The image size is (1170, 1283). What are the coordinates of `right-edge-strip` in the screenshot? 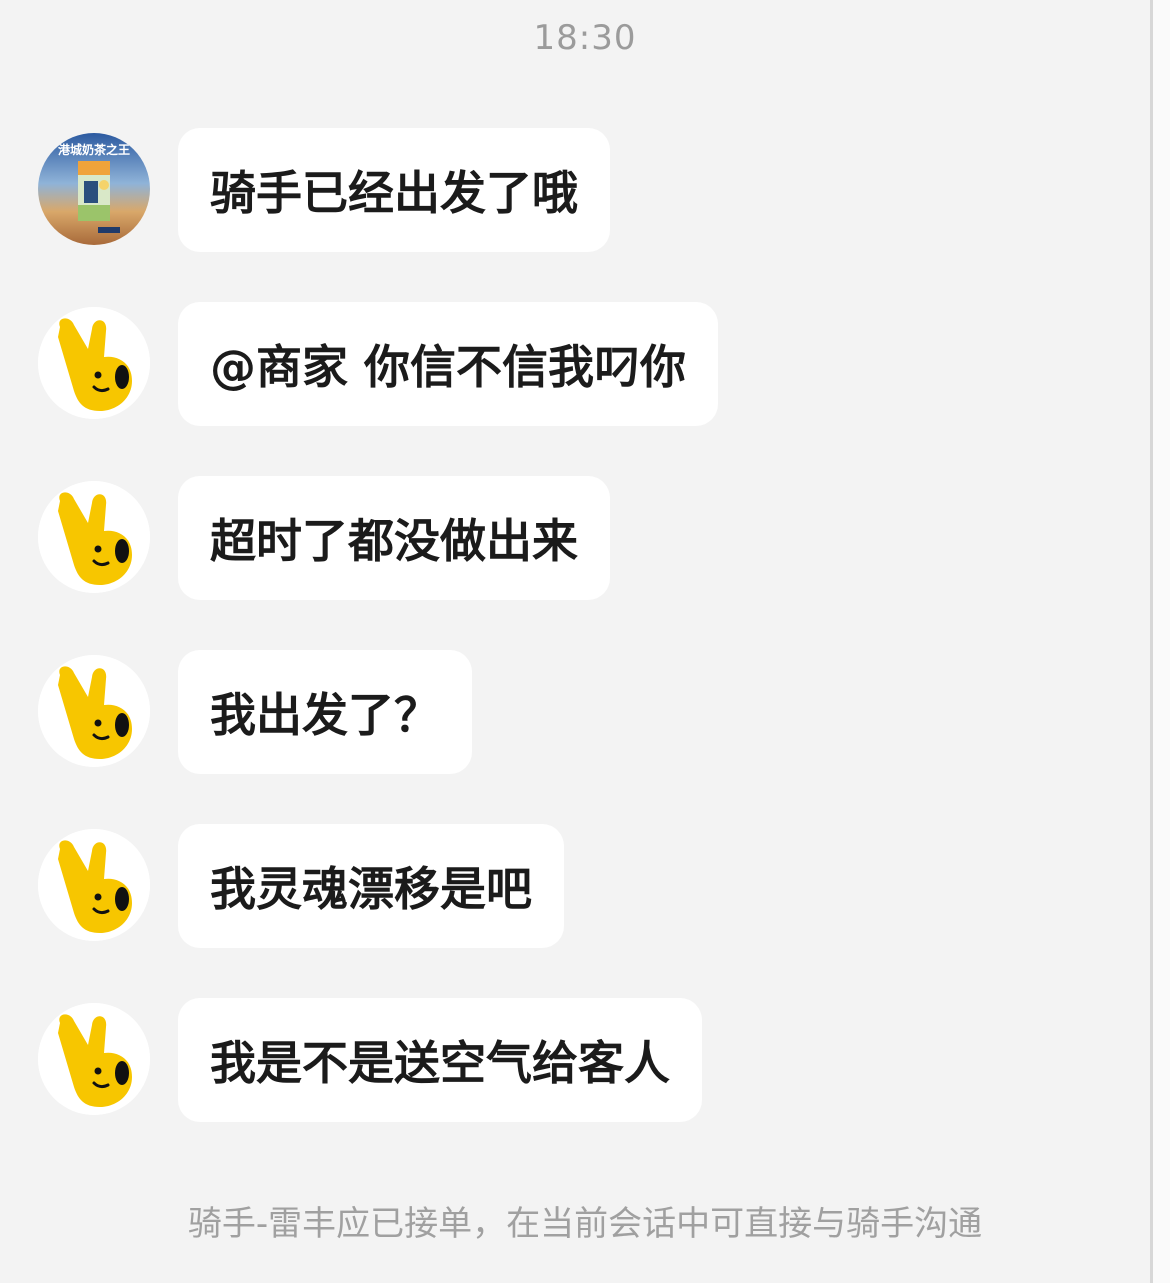 It's located at (1161, 641).